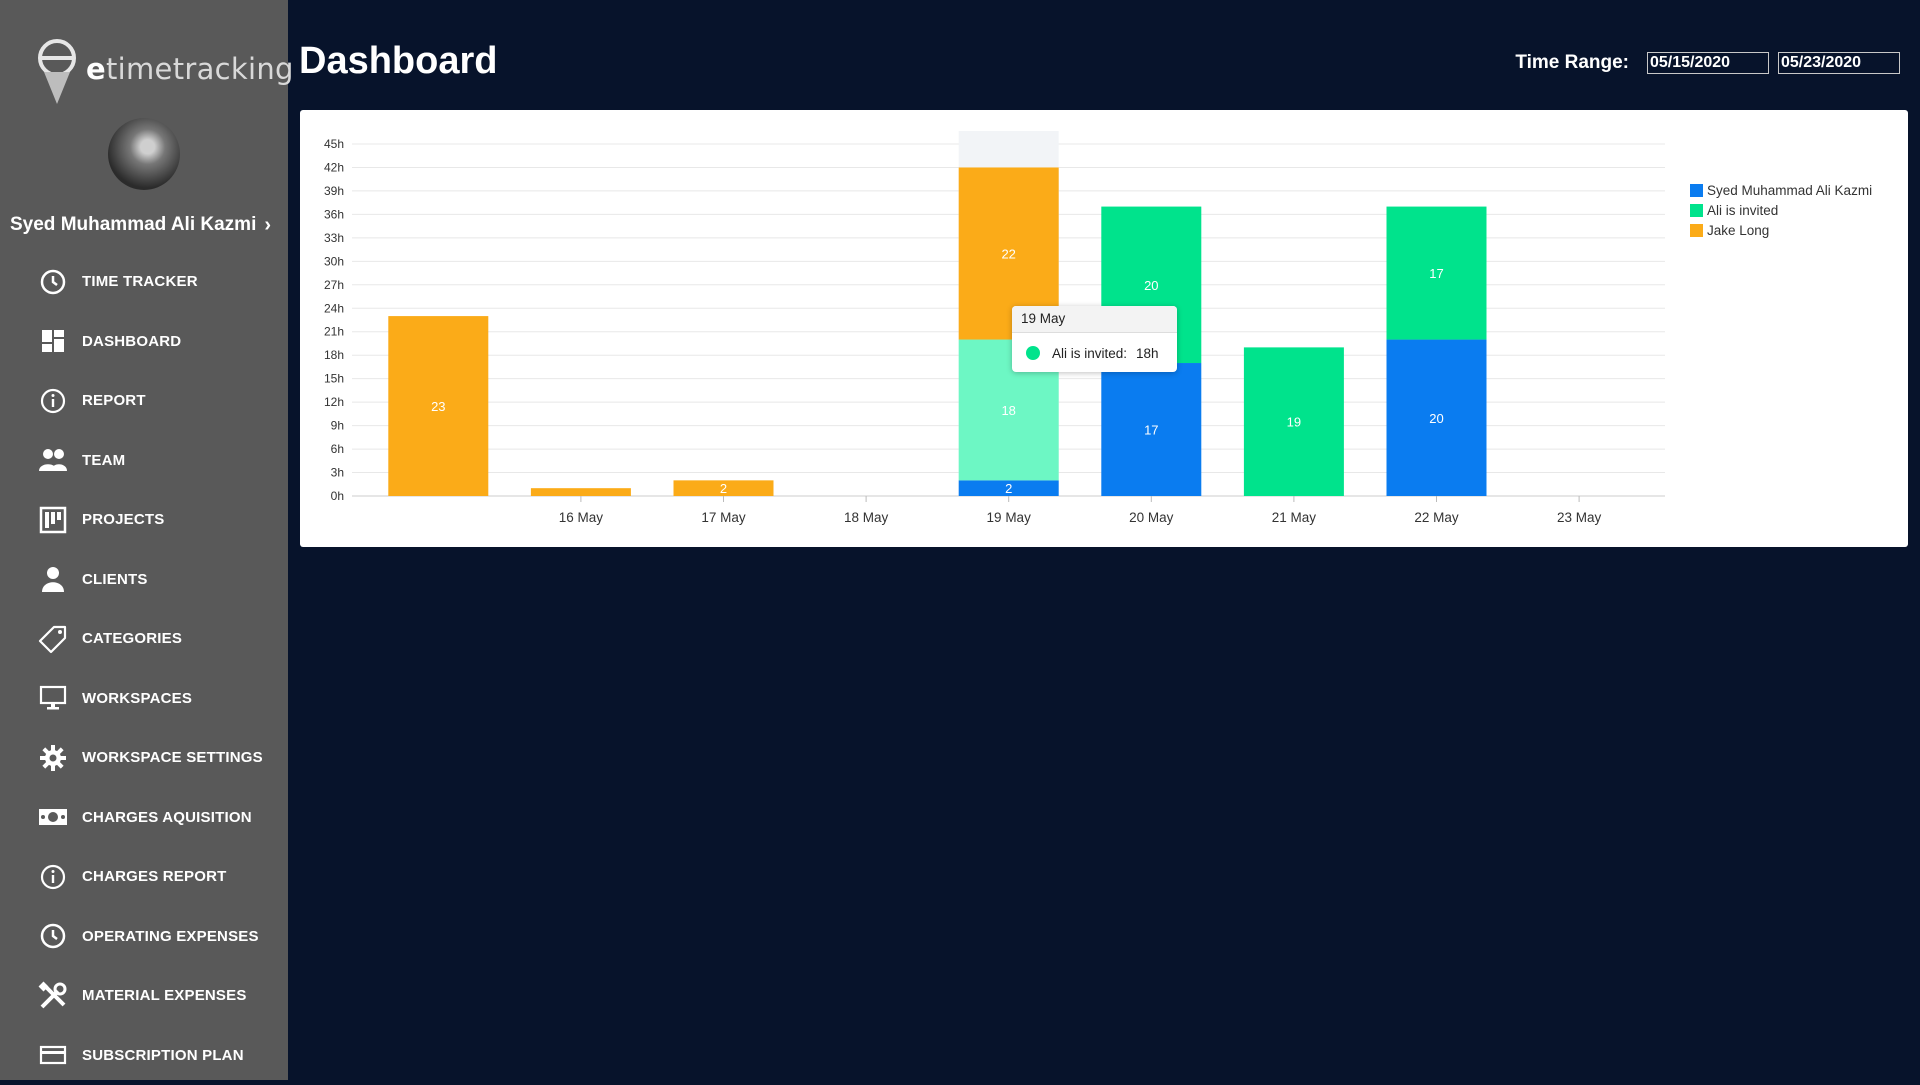  What do you see at coordinates (337, 496) in the screenshot?
I see `y-tick-label: 0h` at bounding box center [337, 496].